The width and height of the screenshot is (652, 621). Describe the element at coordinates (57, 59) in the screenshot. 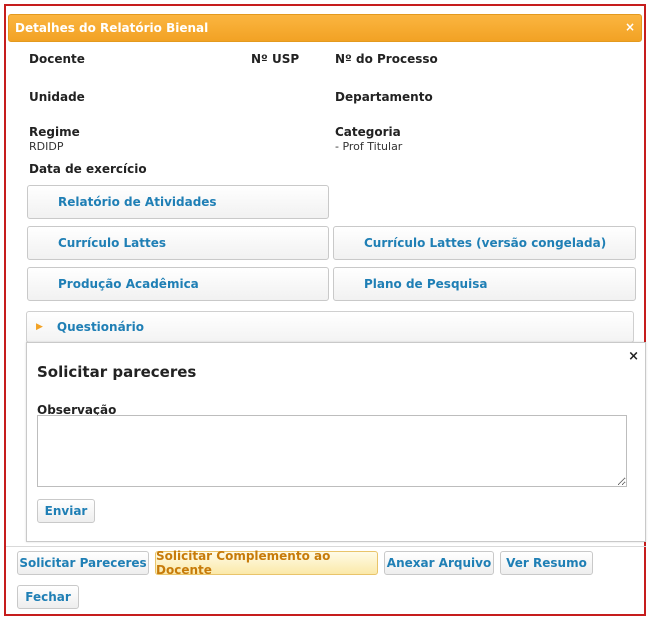

I see `docente-label: Docente` at that location.